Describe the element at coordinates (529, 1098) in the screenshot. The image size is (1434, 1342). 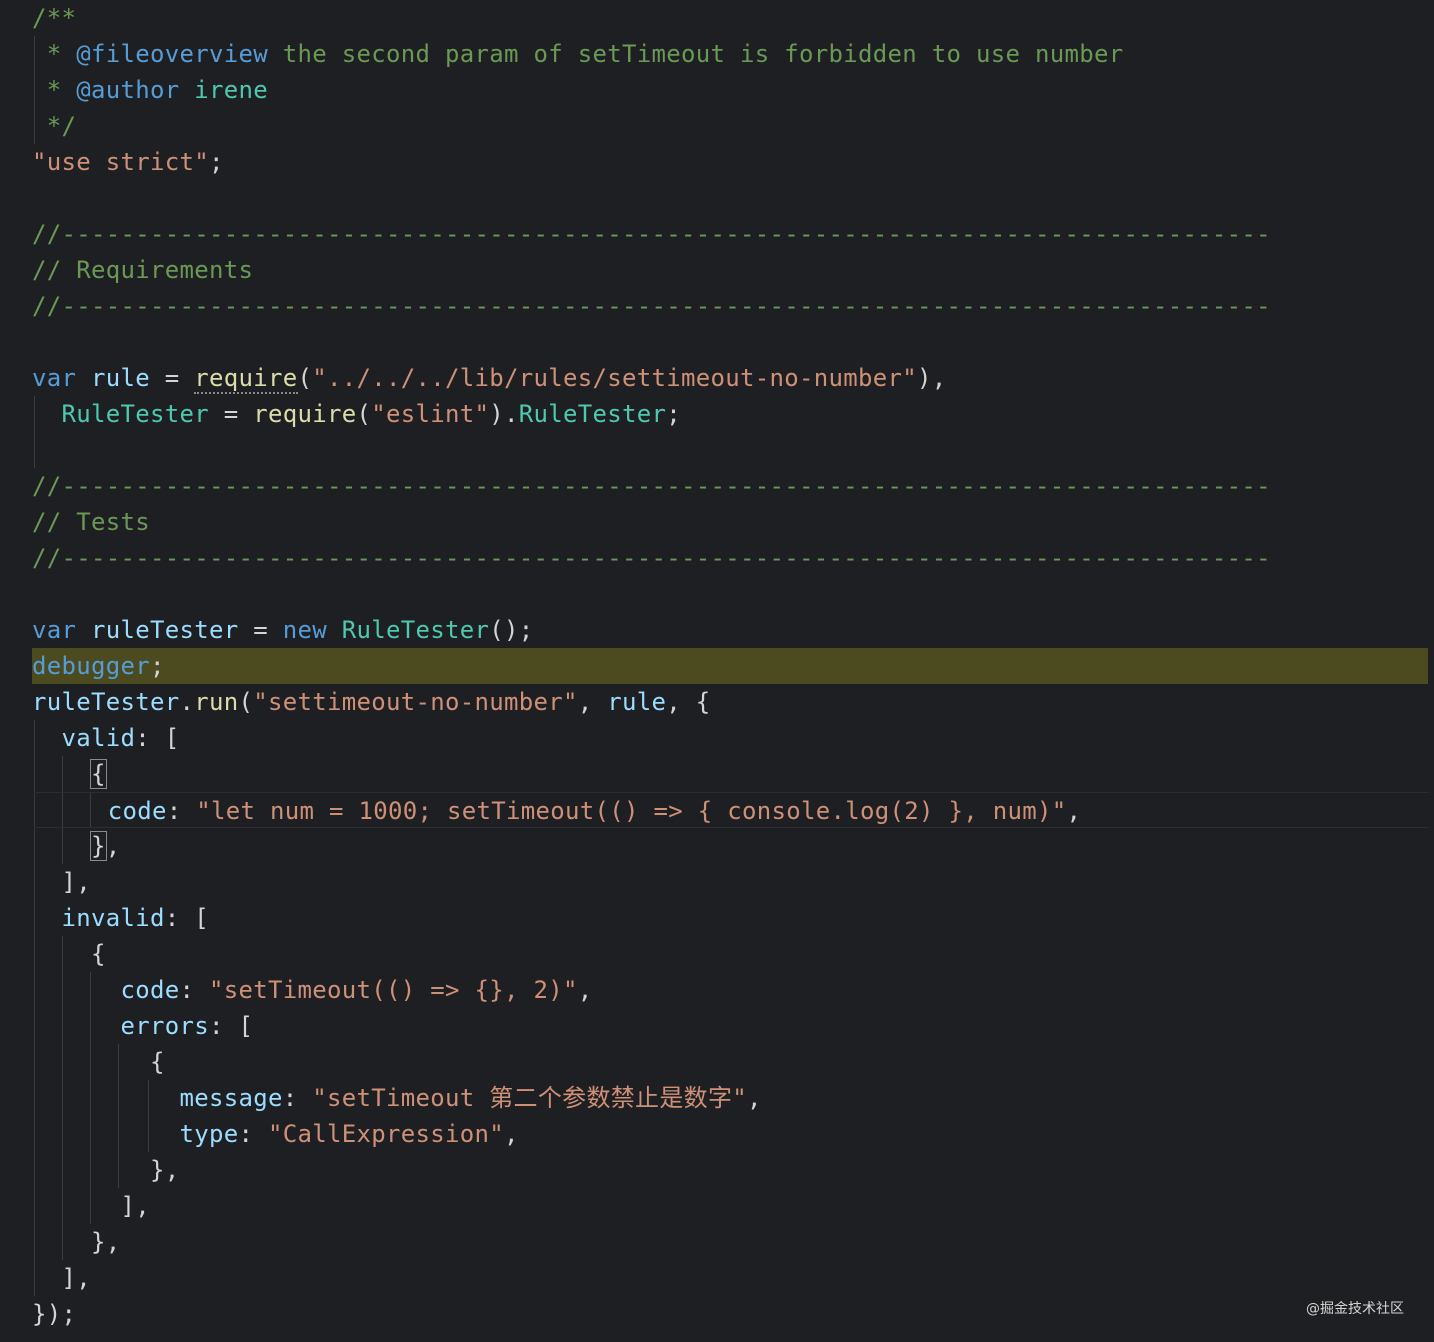
I see `error-message-string: "setTimeout 第二个参数禁止是数字"` at that location.